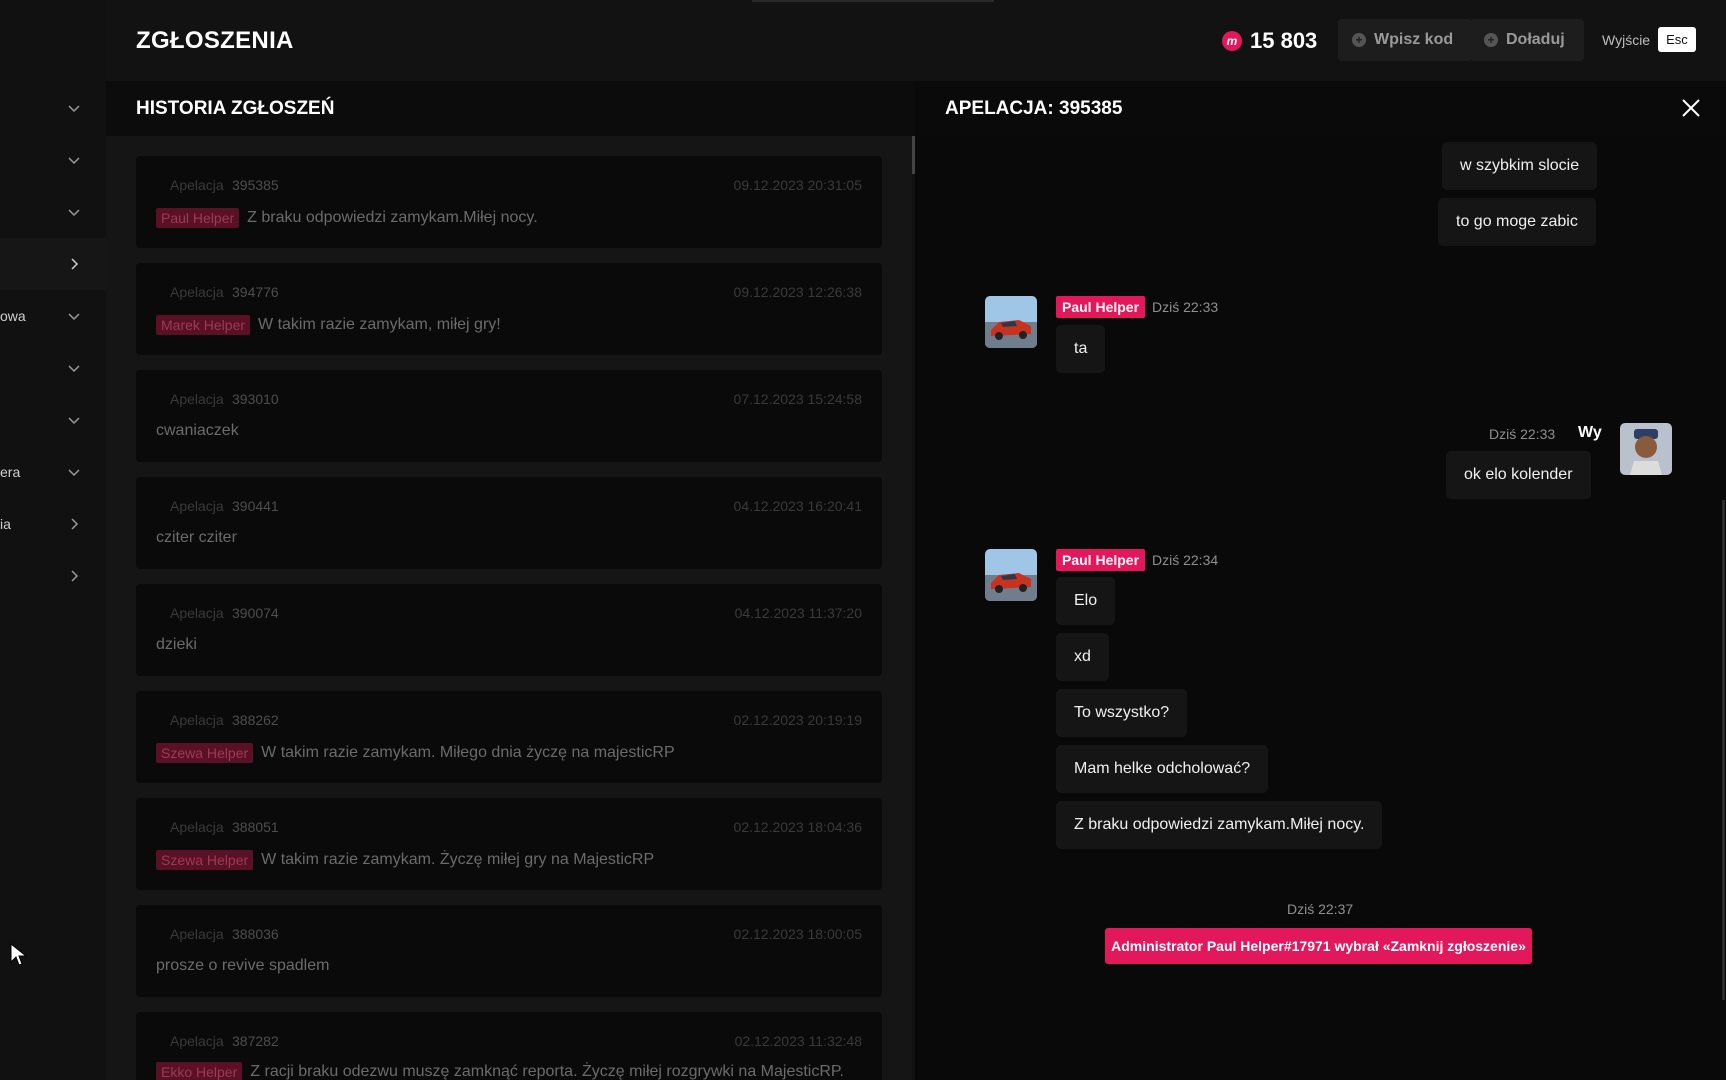 The height and width of the screenshot is (1080, 1726). What do you see at coordinates (1219, 825) in the screenshot?
I see `helper-message: Z braku odpowiedzi zamykam.Miłej nocy.` at bounding box center [1219, 825].